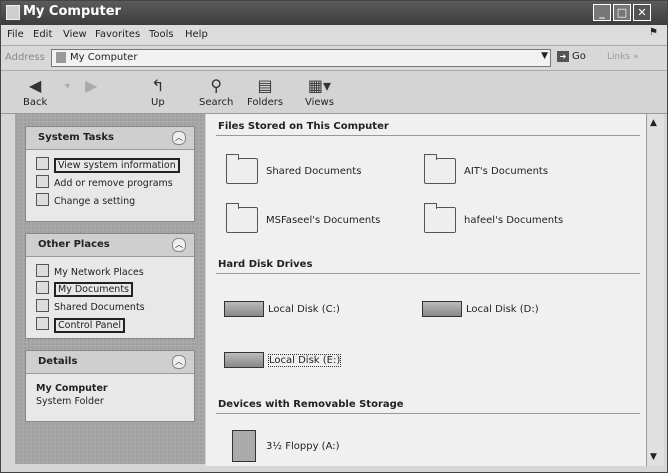  I want to click on task-view-system-information: View system information, so click(108, 165).